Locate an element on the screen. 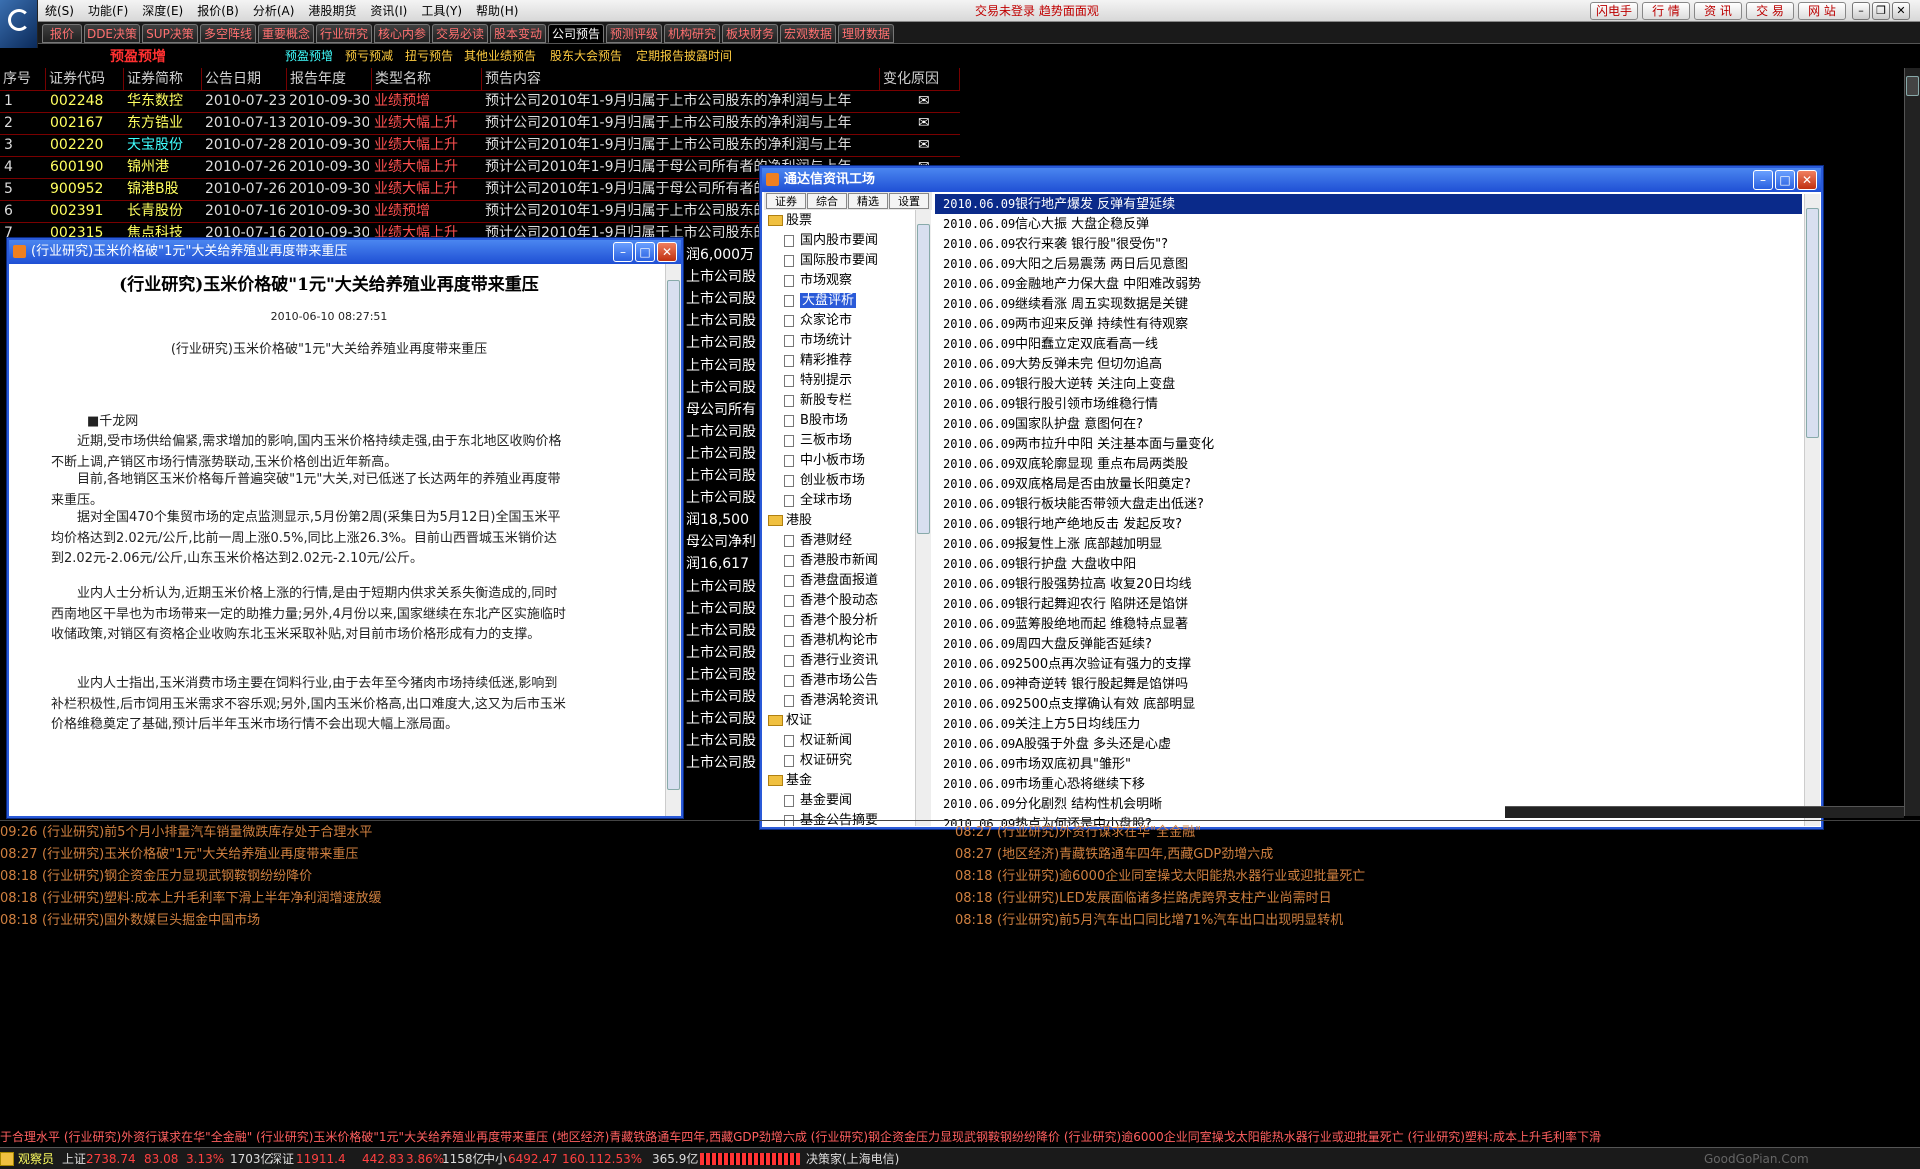 This screenshot has width=1920, height=1169. bottom-news-item: 08:27 (行业研究)玉米价格破"1元"大关给养殖业再度带来重压 is located at coordinates (179, 855).